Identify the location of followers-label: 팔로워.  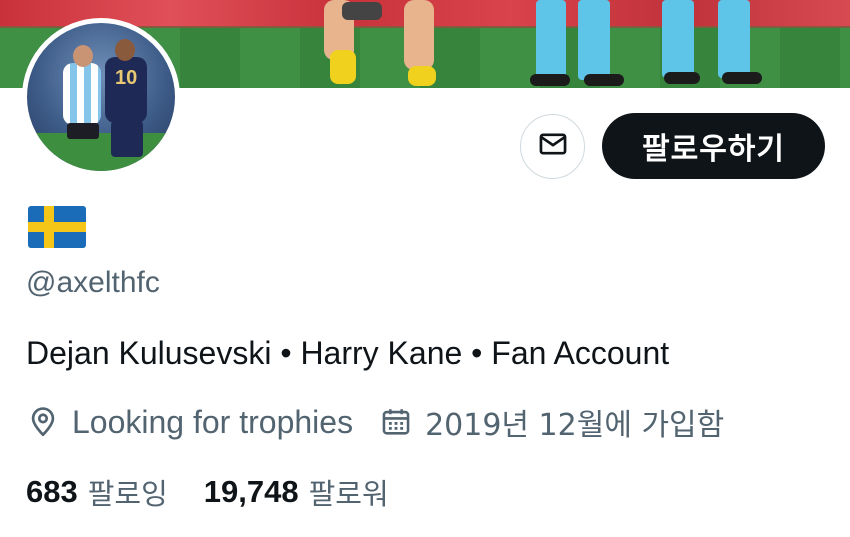
(348, 494).